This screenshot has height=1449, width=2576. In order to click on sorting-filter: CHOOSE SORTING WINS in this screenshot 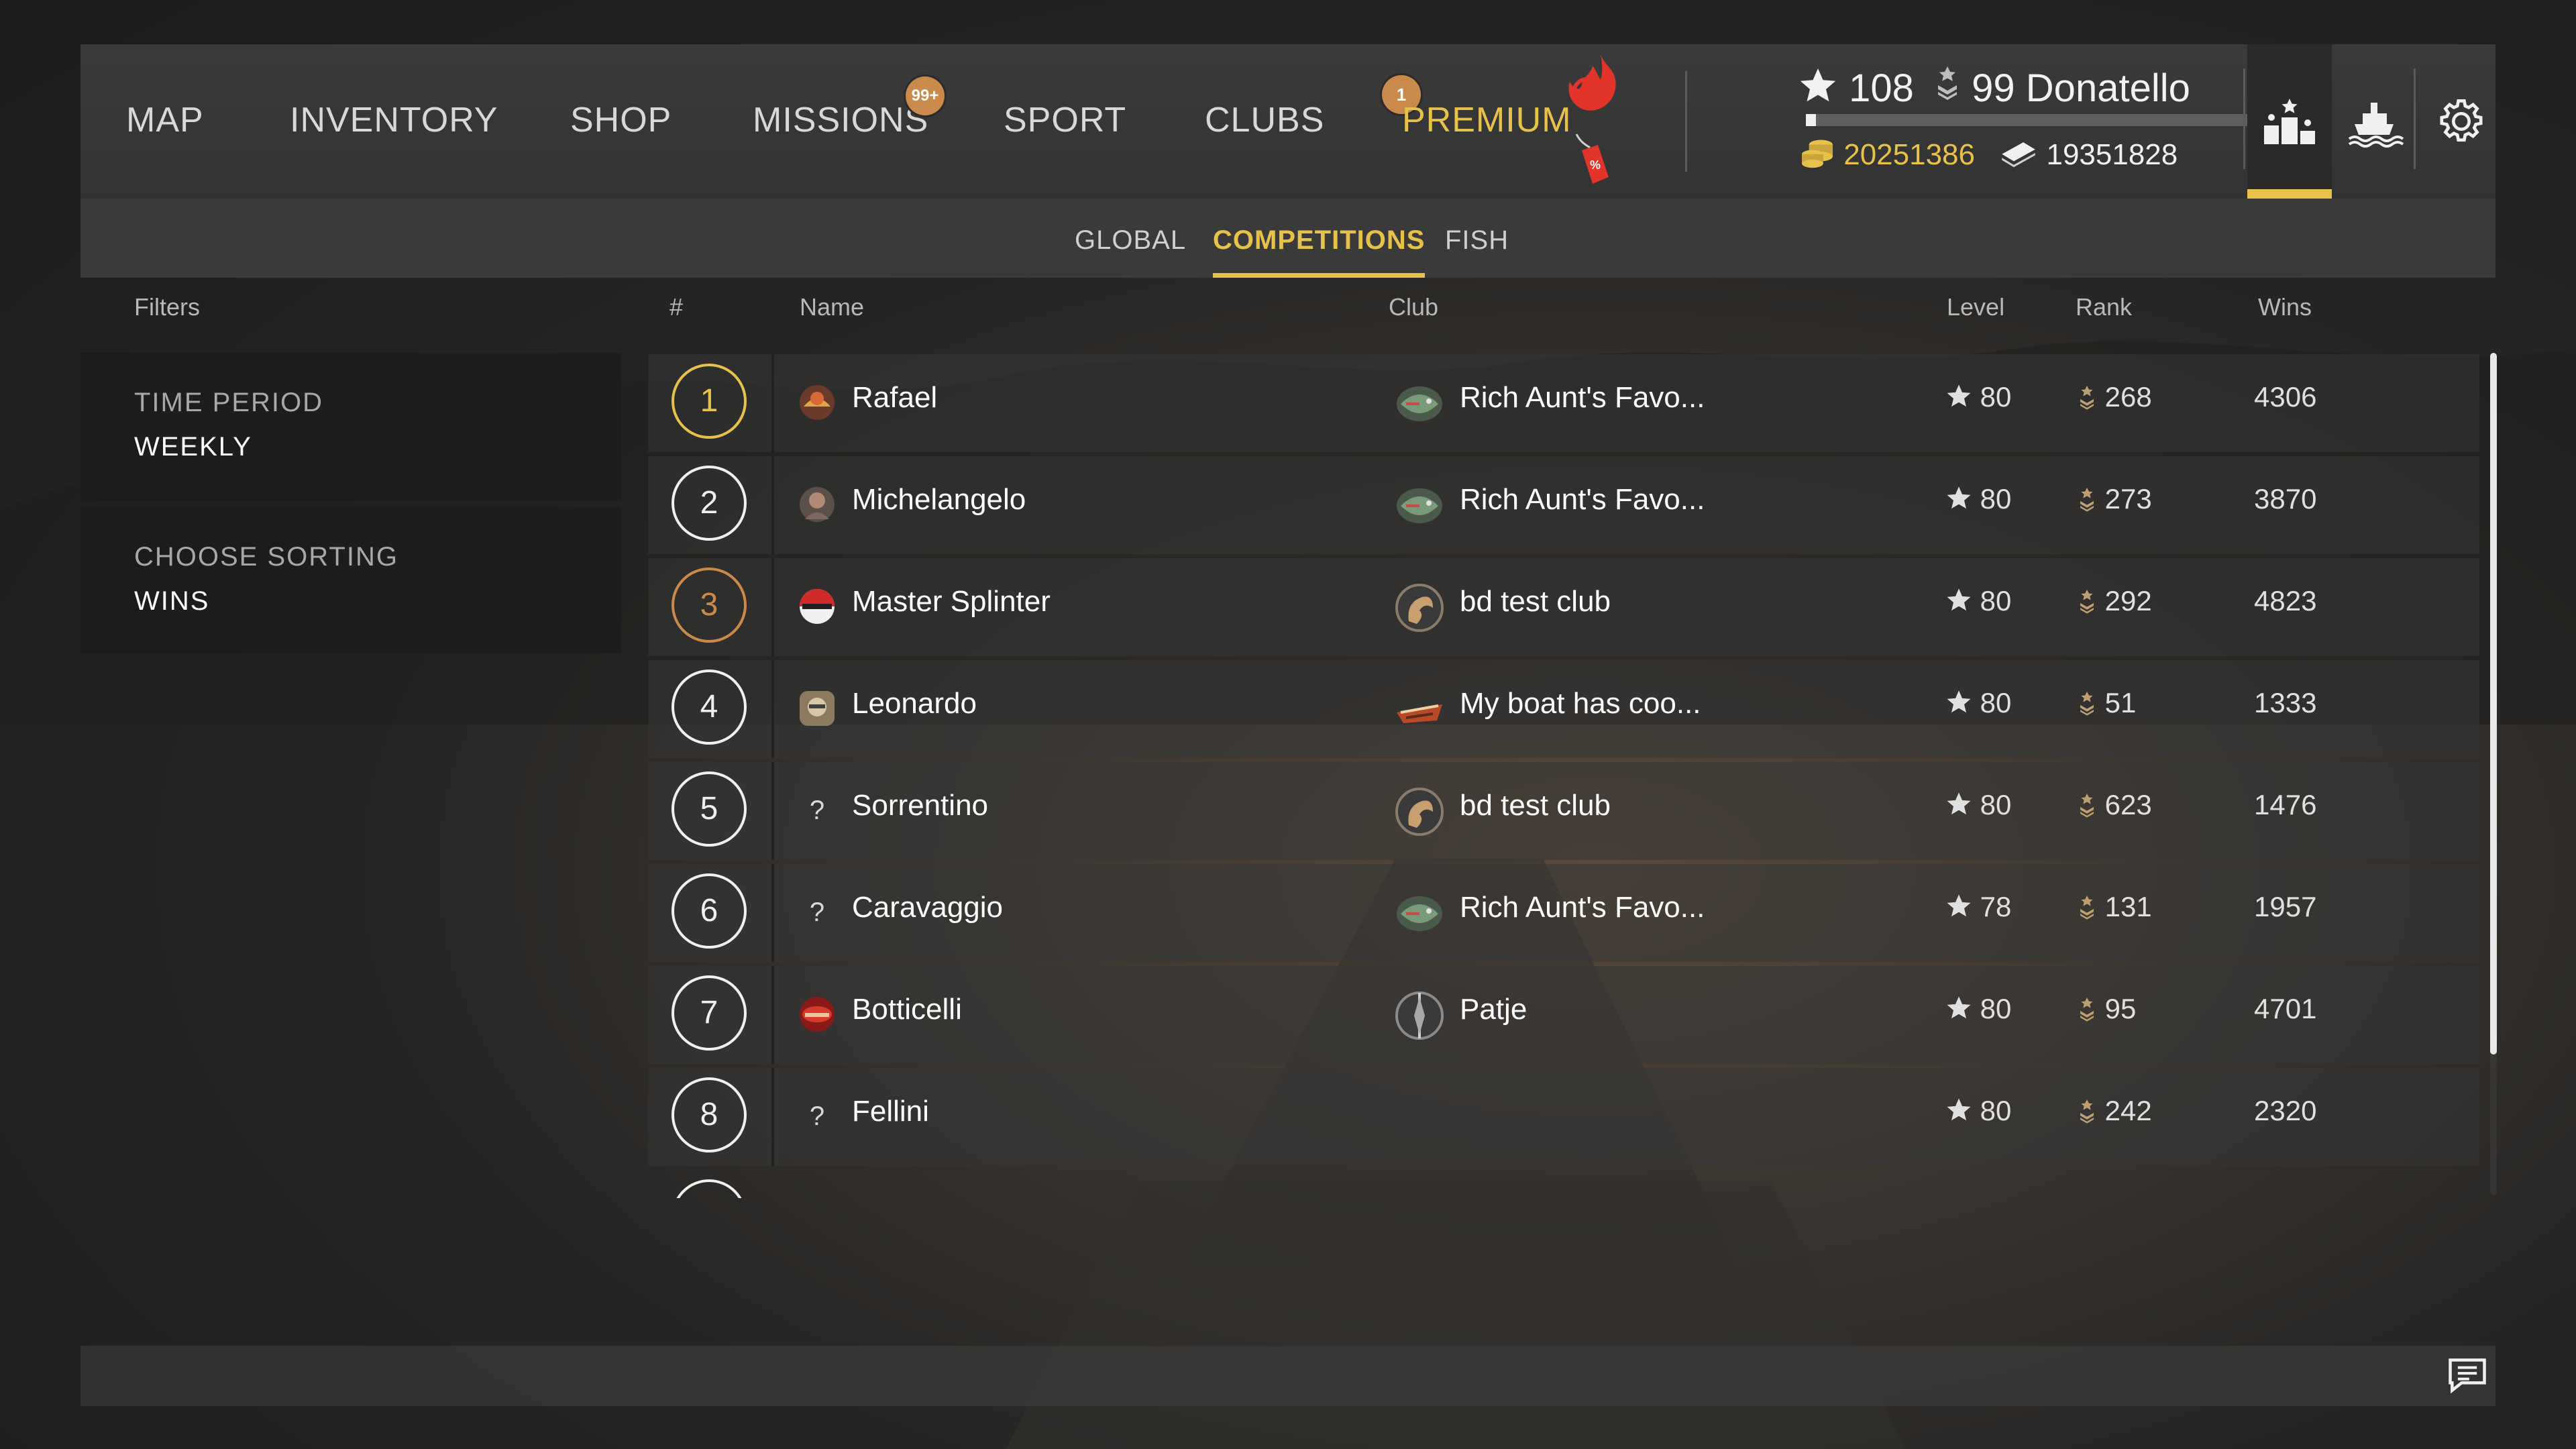, I will do `click(350, 580)`.